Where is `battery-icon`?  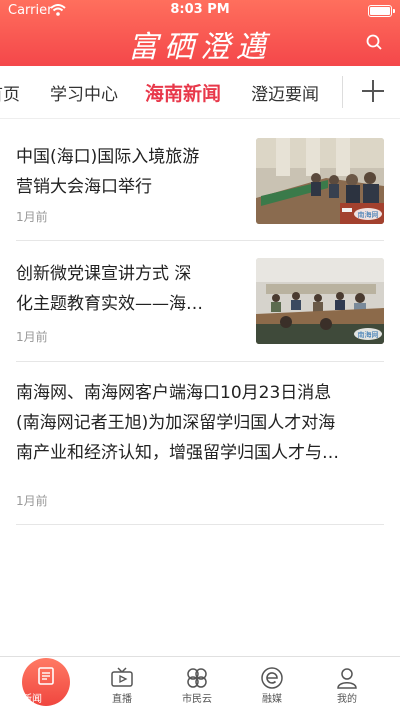
battery-icon is located at coordinates (381, 11).